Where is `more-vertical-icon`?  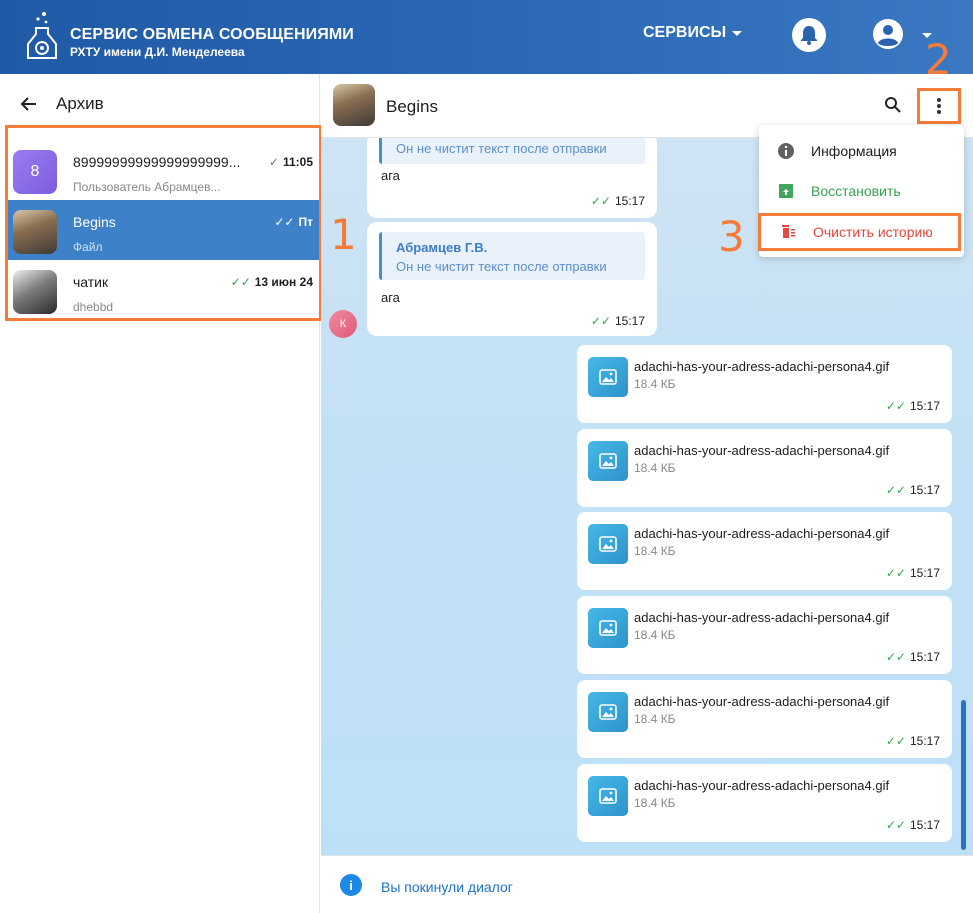
more-vertical-icon is located at coordinates (939, 106).